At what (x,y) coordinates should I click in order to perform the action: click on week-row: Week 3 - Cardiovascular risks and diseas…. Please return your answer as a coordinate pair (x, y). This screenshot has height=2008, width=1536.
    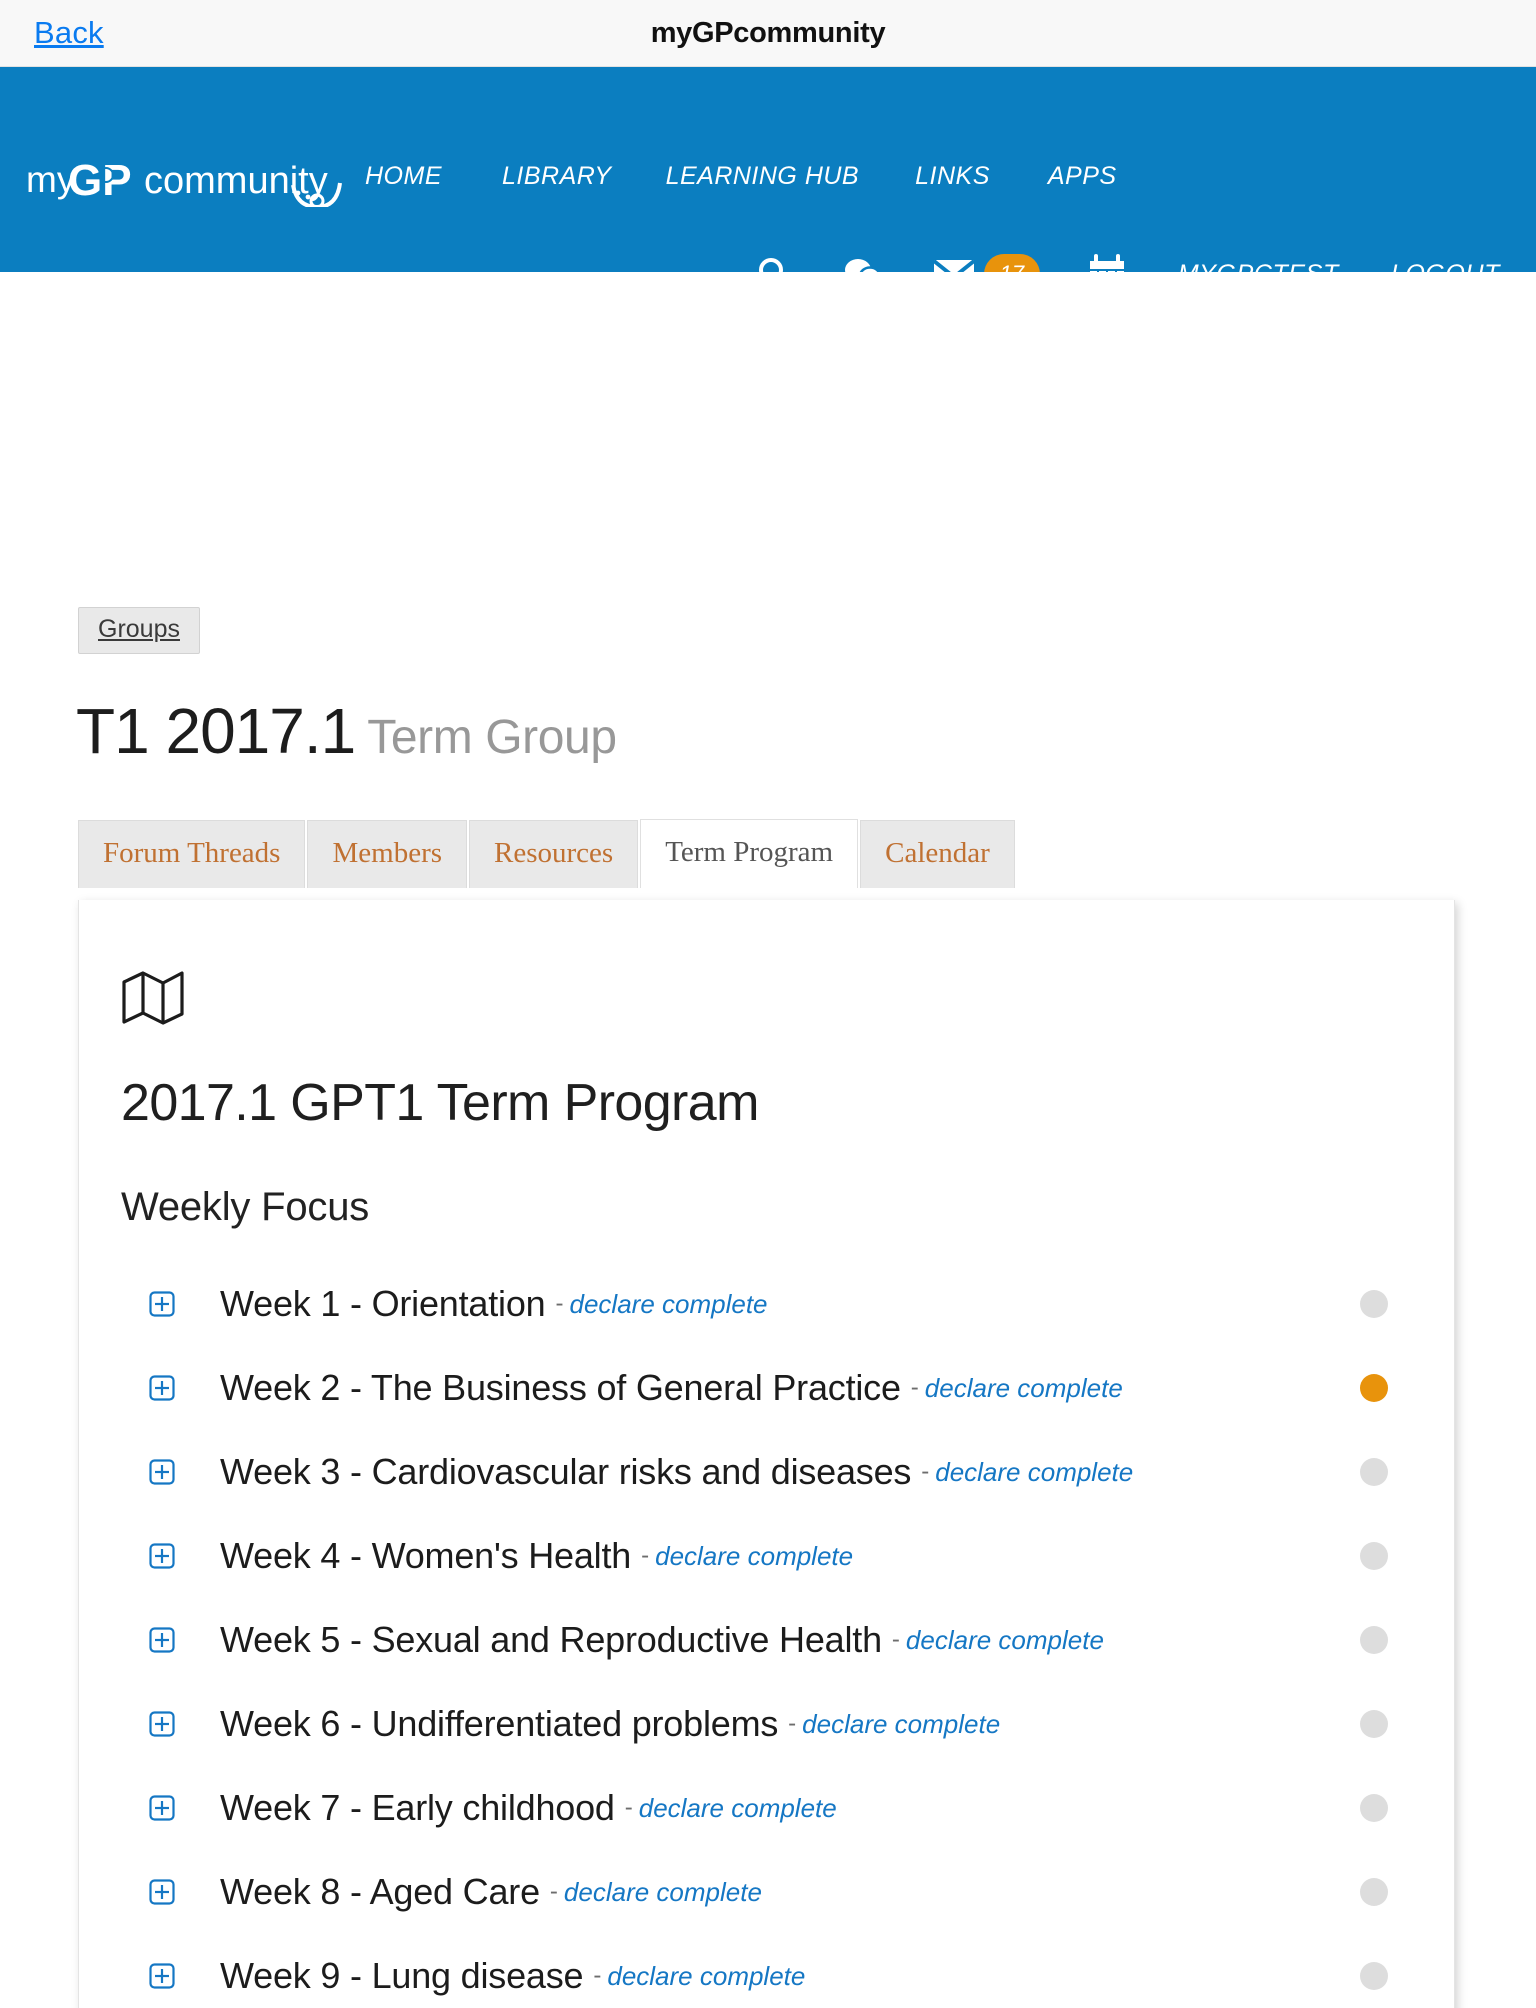
    Looking at the image, I should click on (759, 1472).